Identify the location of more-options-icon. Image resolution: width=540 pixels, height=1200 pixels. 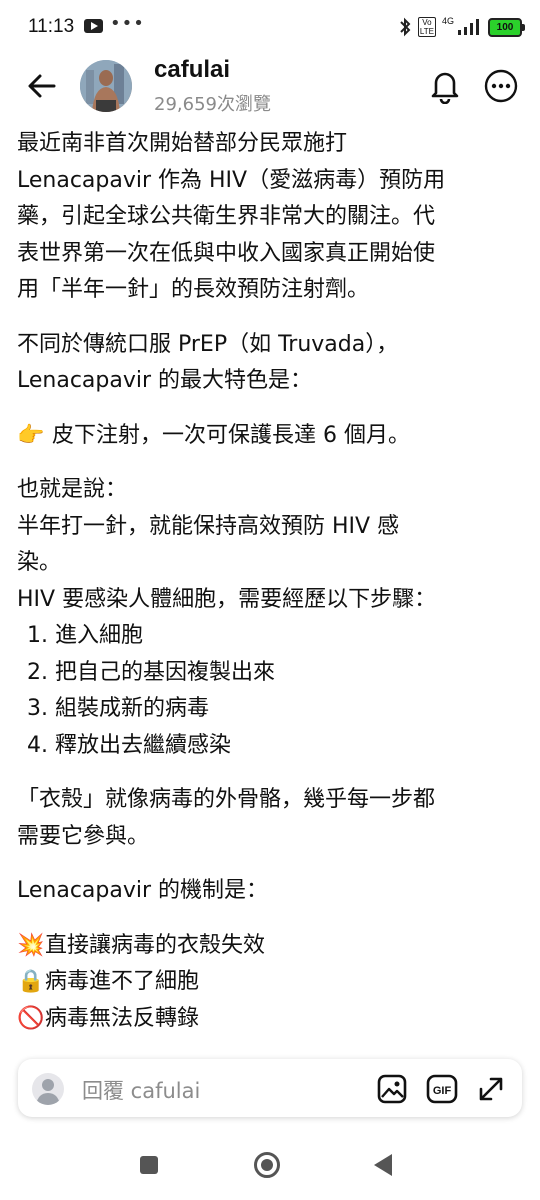
(501, 86).